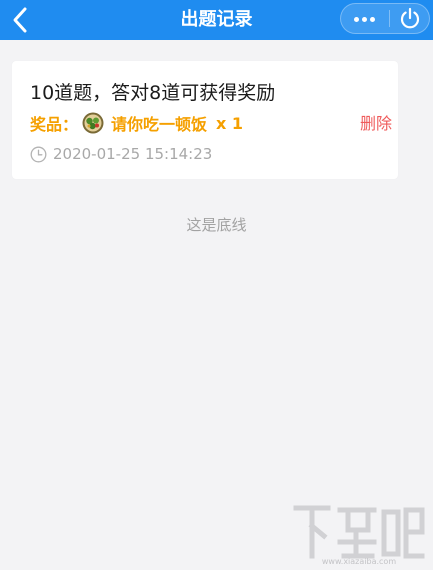  I want to click on capsule-menu, so click(385, 18).